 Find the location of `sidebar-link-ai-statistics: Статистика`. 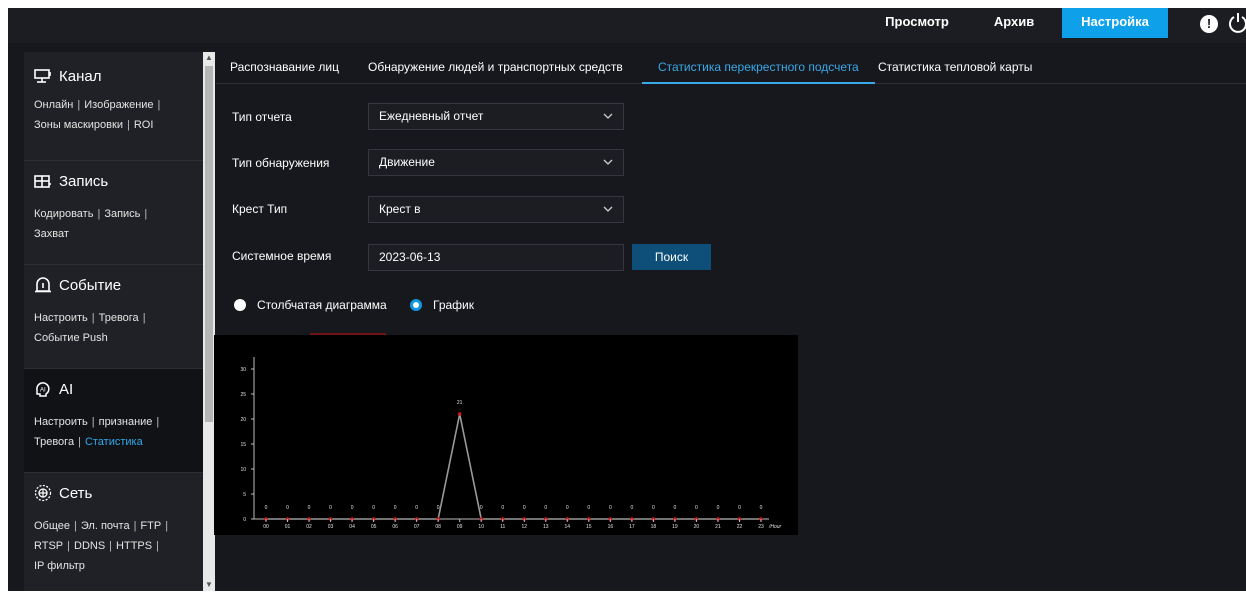

sidebar-link-ai-statistics: Статистика is located at coordinates (114, 442).